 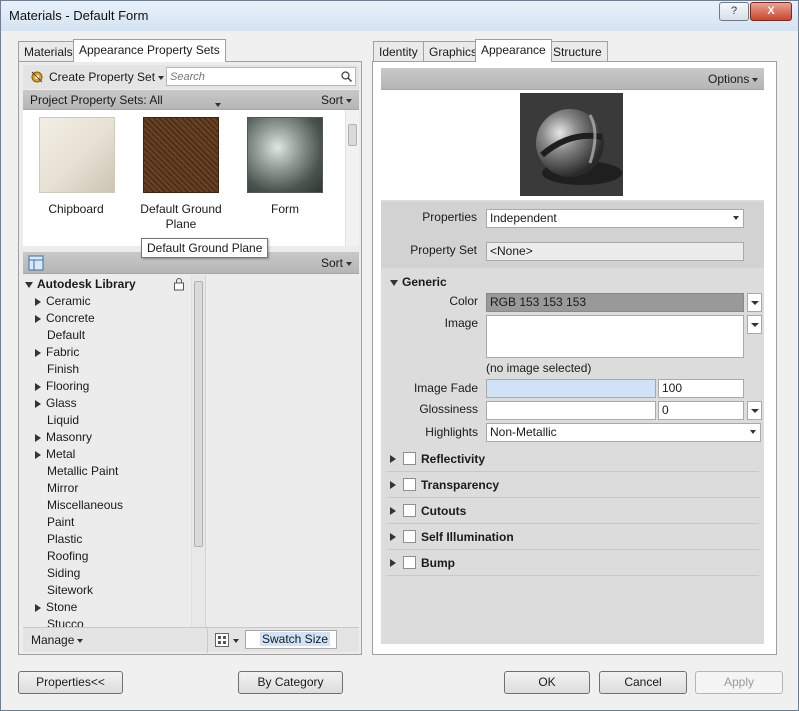 I want to click on tab-materials: Materials, so click(x=48, y=51).